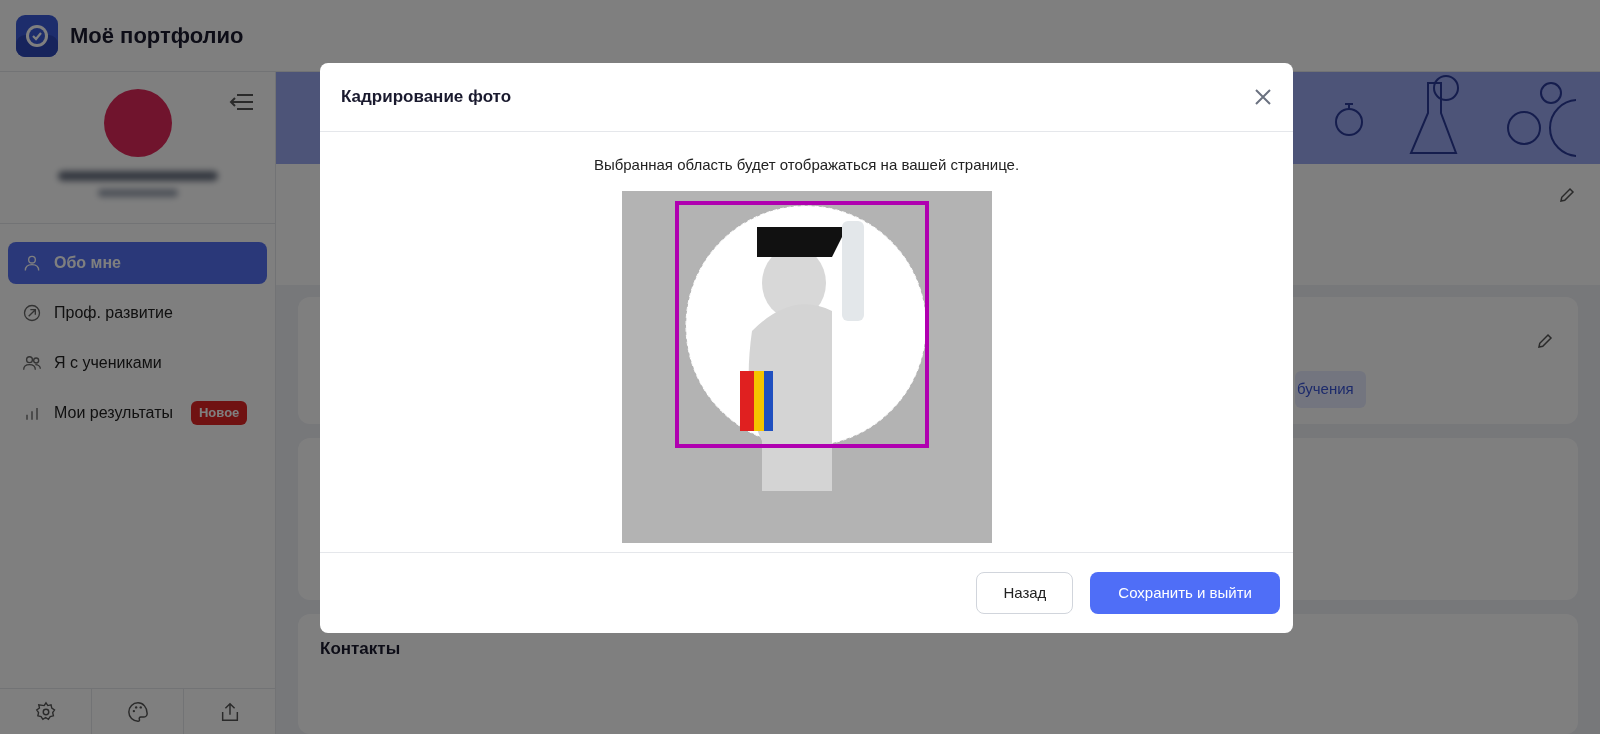 This screenshot has width=1600, height=734. I want to click on sidebar-item-label: Я с учениками, so click(108, 363).